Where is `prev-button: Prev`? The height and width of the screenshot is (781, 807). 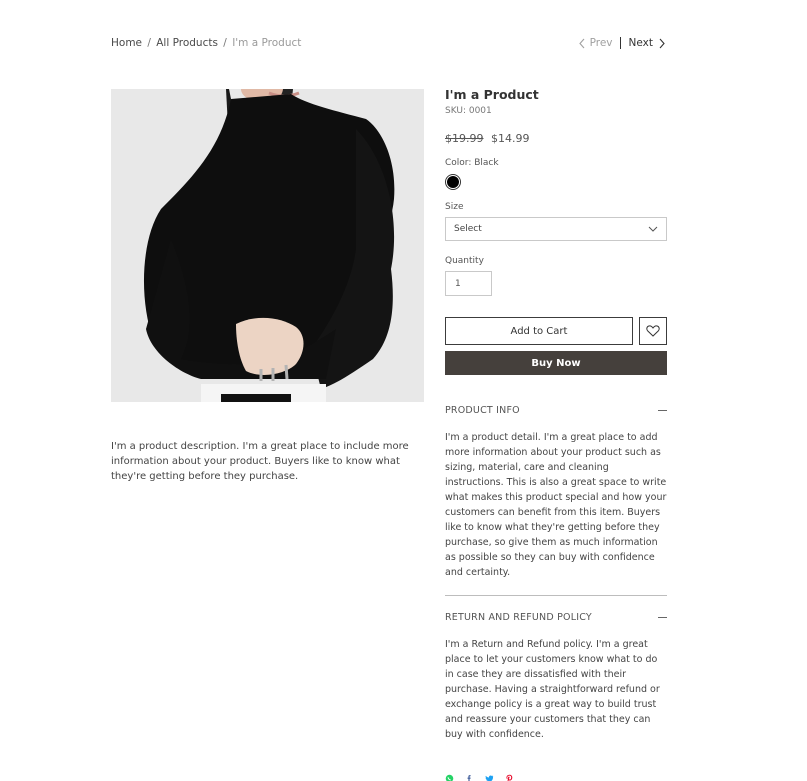 prev-button: Prev is located at coordinates (595, 43).